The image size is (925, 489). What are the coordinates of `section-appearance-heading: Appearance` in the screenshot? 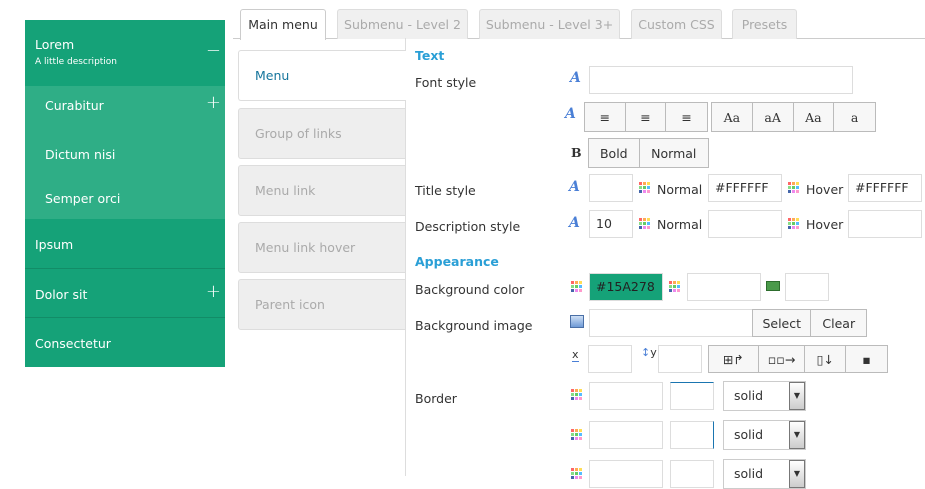 It's located at (457, 261).